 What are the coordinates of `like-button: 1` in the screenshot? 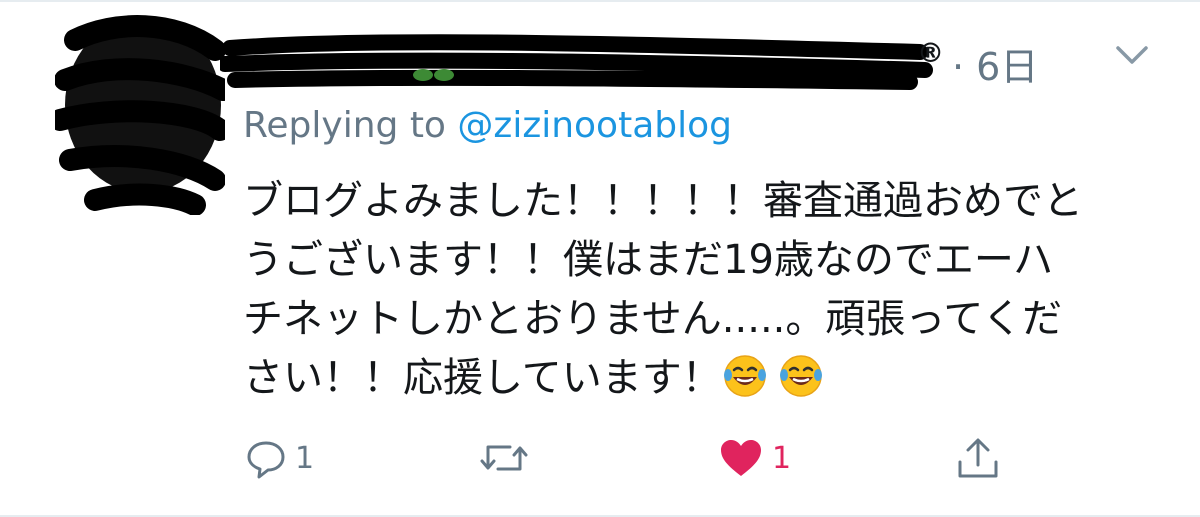 It's located at (754, 458).